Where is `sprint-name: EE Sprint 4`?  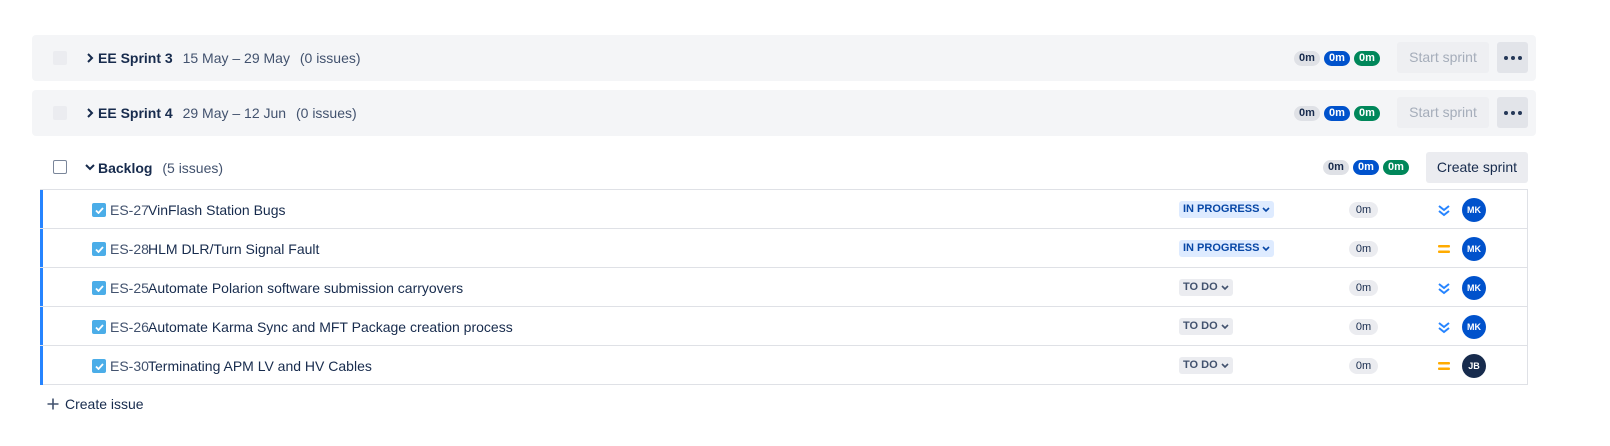
sprint-name: EE Sprint 4 is located at coordinates (135, 113).